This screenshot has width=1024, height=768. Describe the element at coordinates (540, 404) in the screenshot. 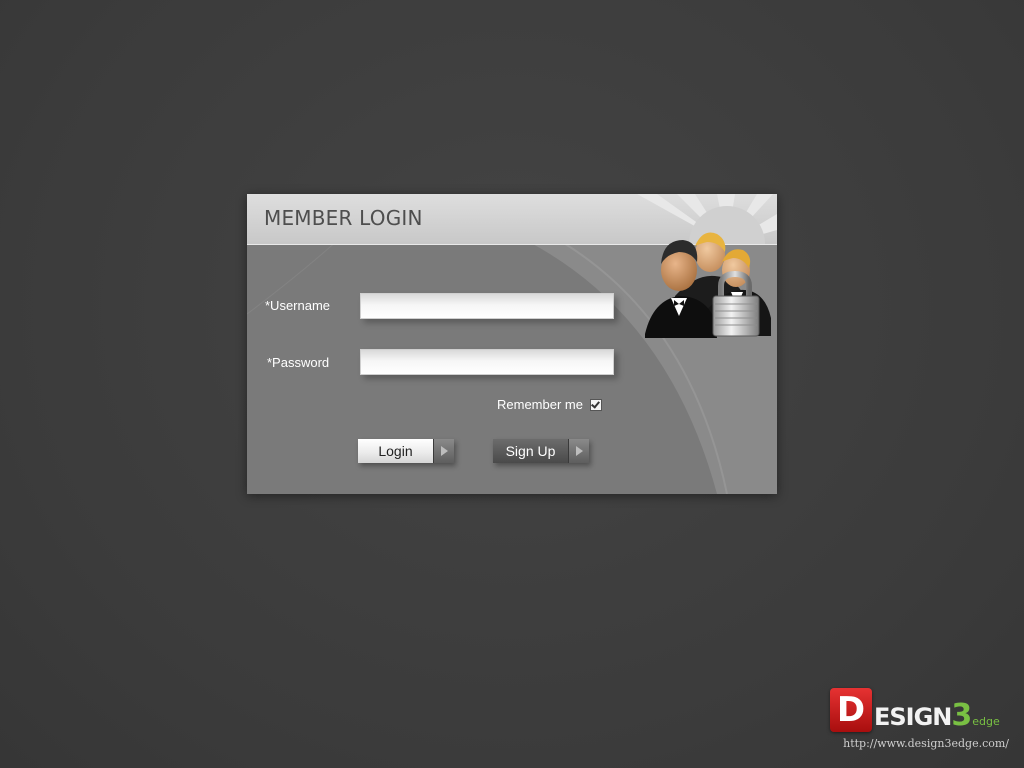

I see `remember-me-label: Remember me` at that location.